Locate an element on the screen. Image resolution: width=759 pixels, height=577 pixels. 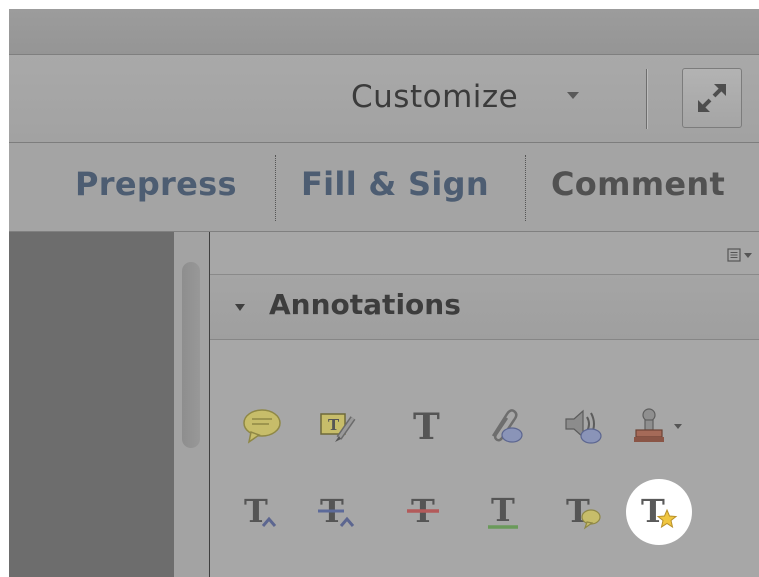
replace-text-tool: T is located at coordinates (338, 512).